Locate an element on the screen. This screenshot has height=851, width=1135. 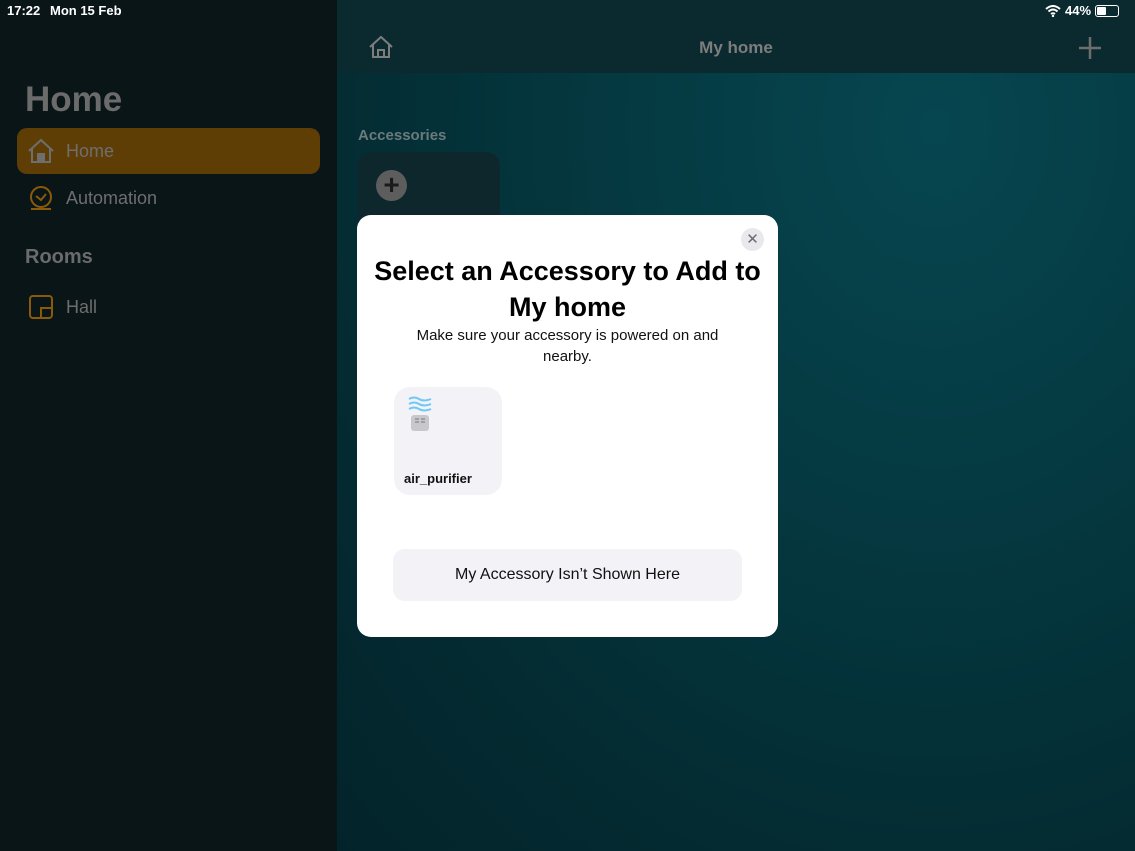
battery-icon is located at coordinates (1107, 10).